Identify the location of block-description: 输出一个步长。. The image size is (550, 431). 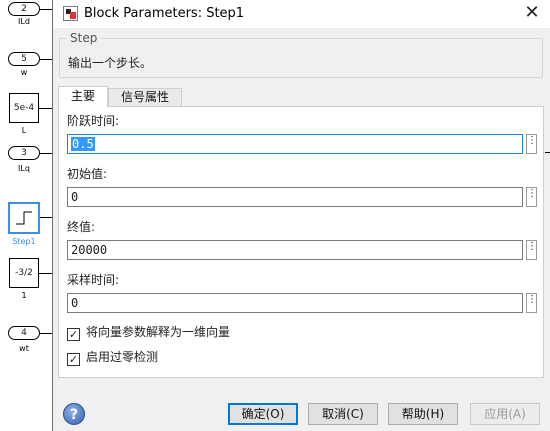
(110, 63).